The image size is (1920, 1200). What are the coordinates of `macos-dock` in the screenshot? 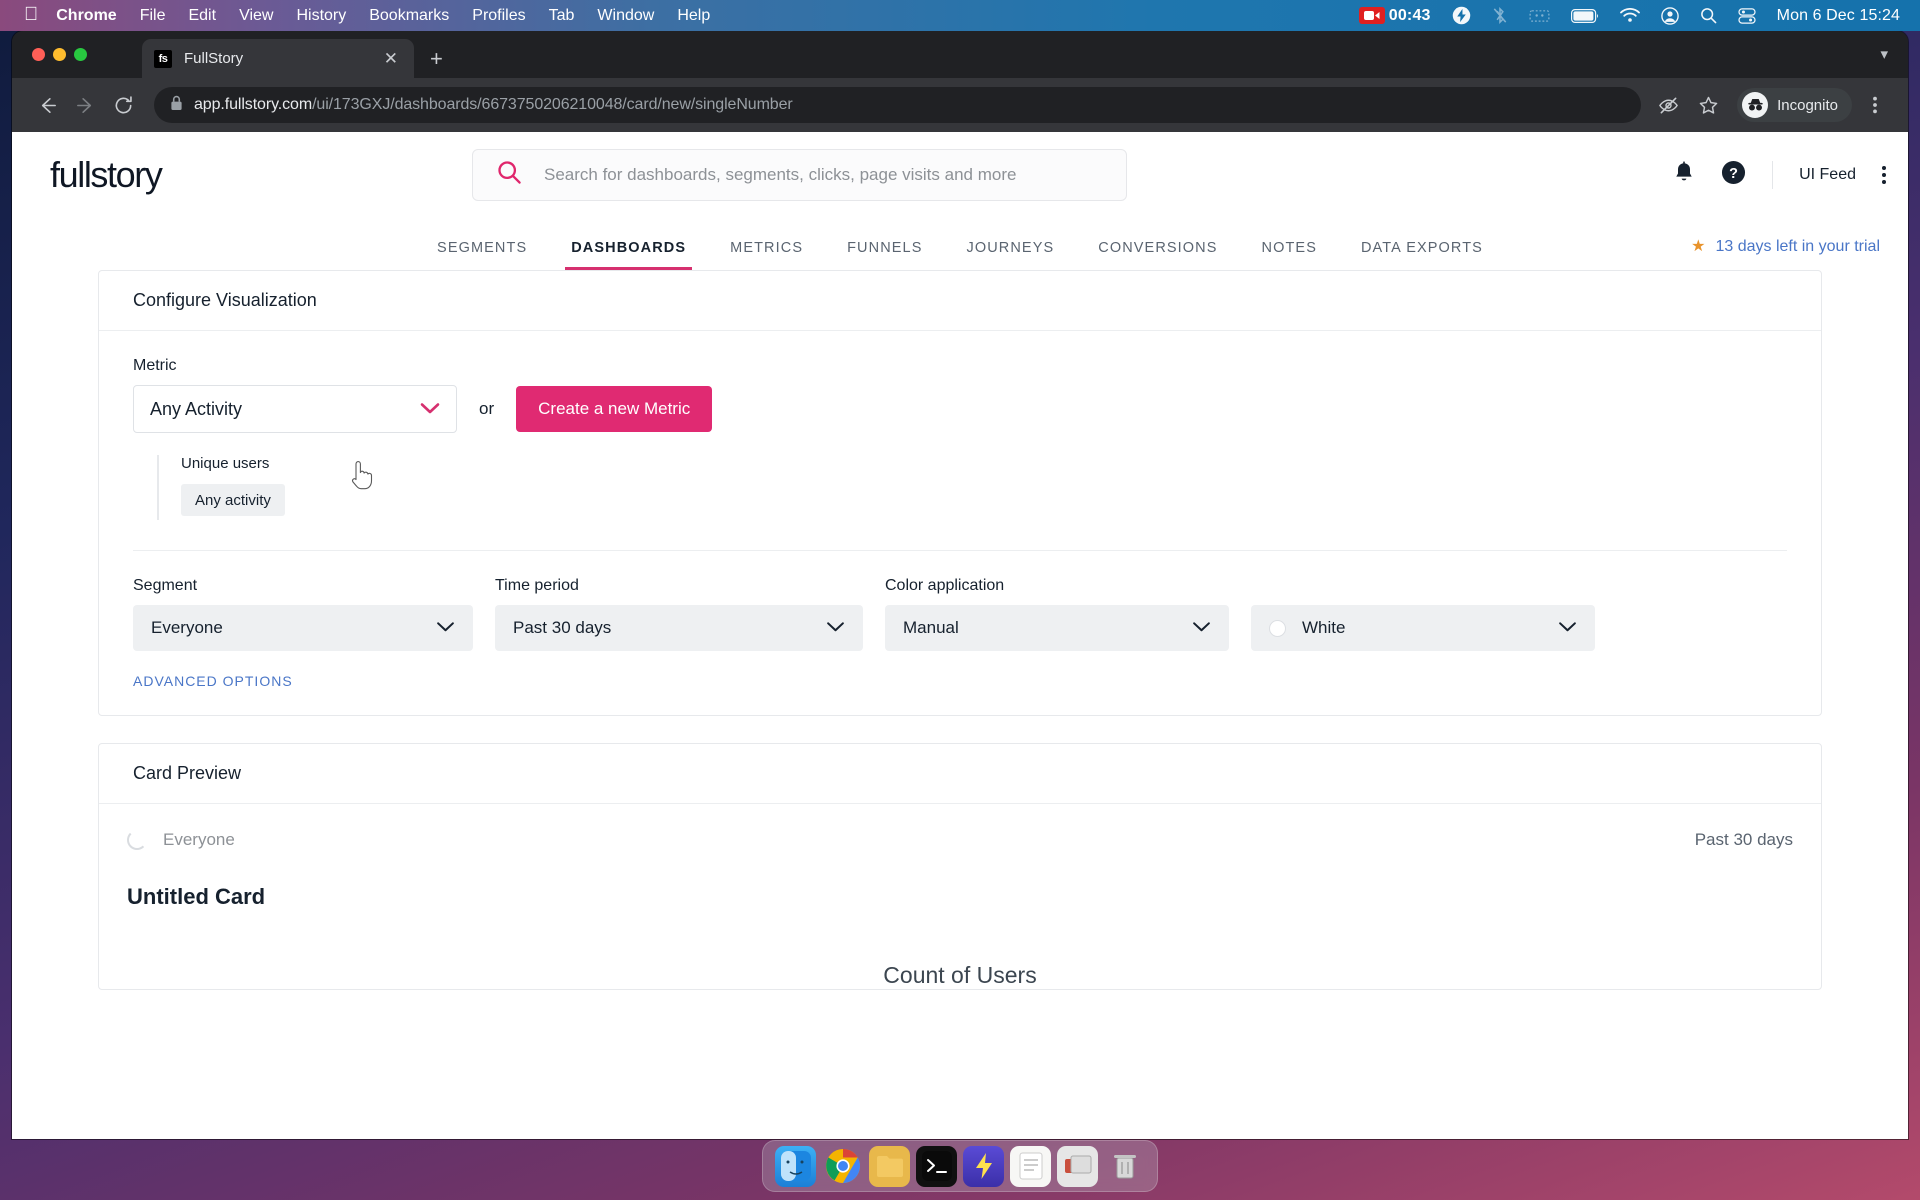 It's located at (960, 1166).